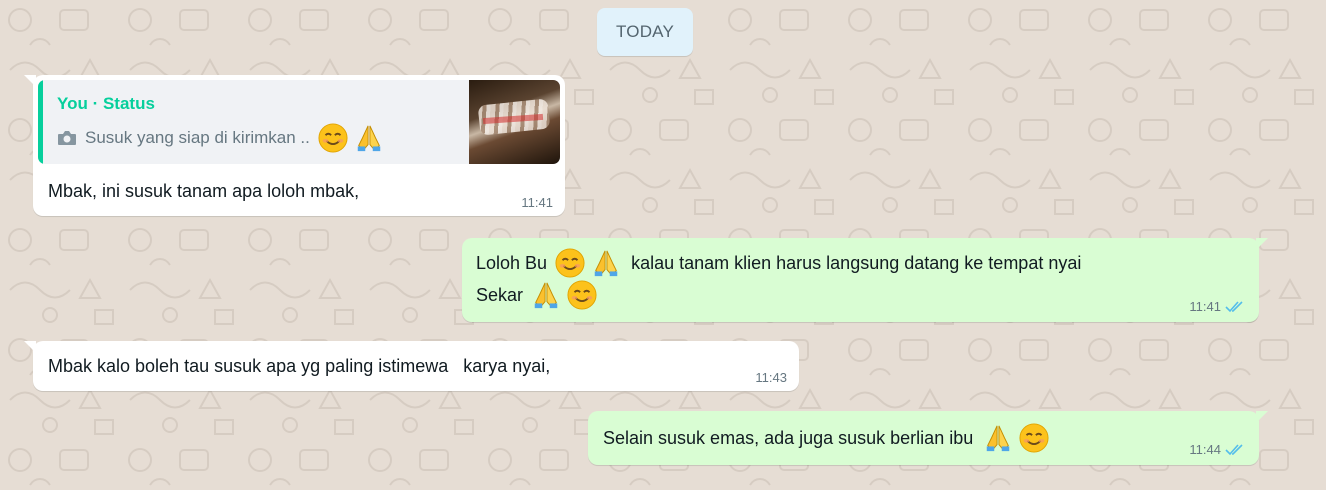 This screenshot has height=490, width=1326. I want to click on quote-accent-bar, so click(40, 122).